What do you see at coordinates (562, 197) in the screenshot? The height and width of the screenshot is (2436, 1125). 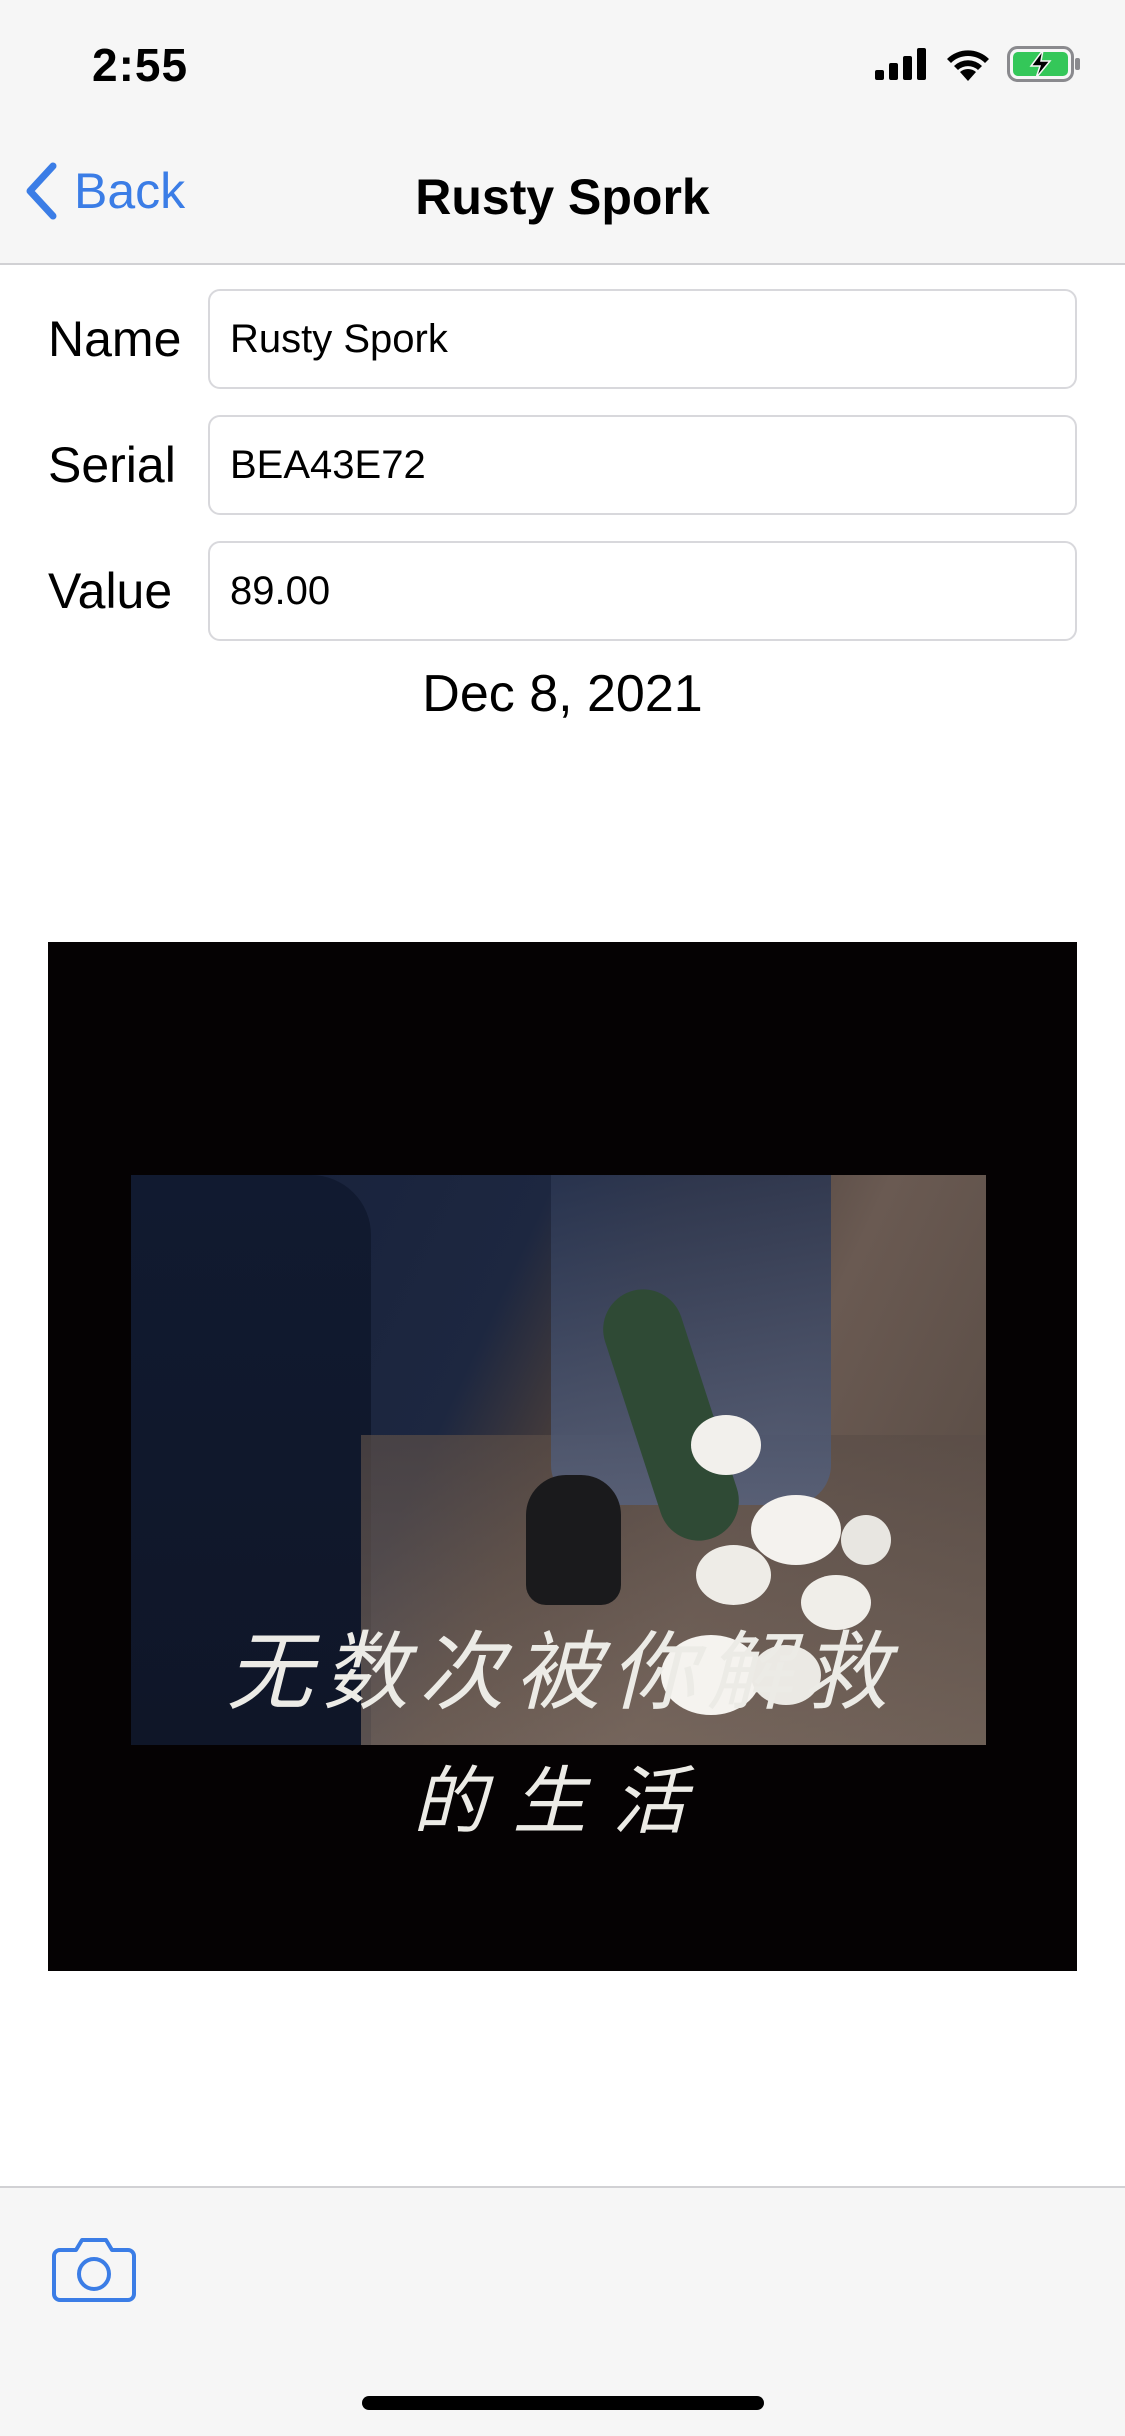 I see `page-title: Rusty Spork` at bounding box center [562, 197].